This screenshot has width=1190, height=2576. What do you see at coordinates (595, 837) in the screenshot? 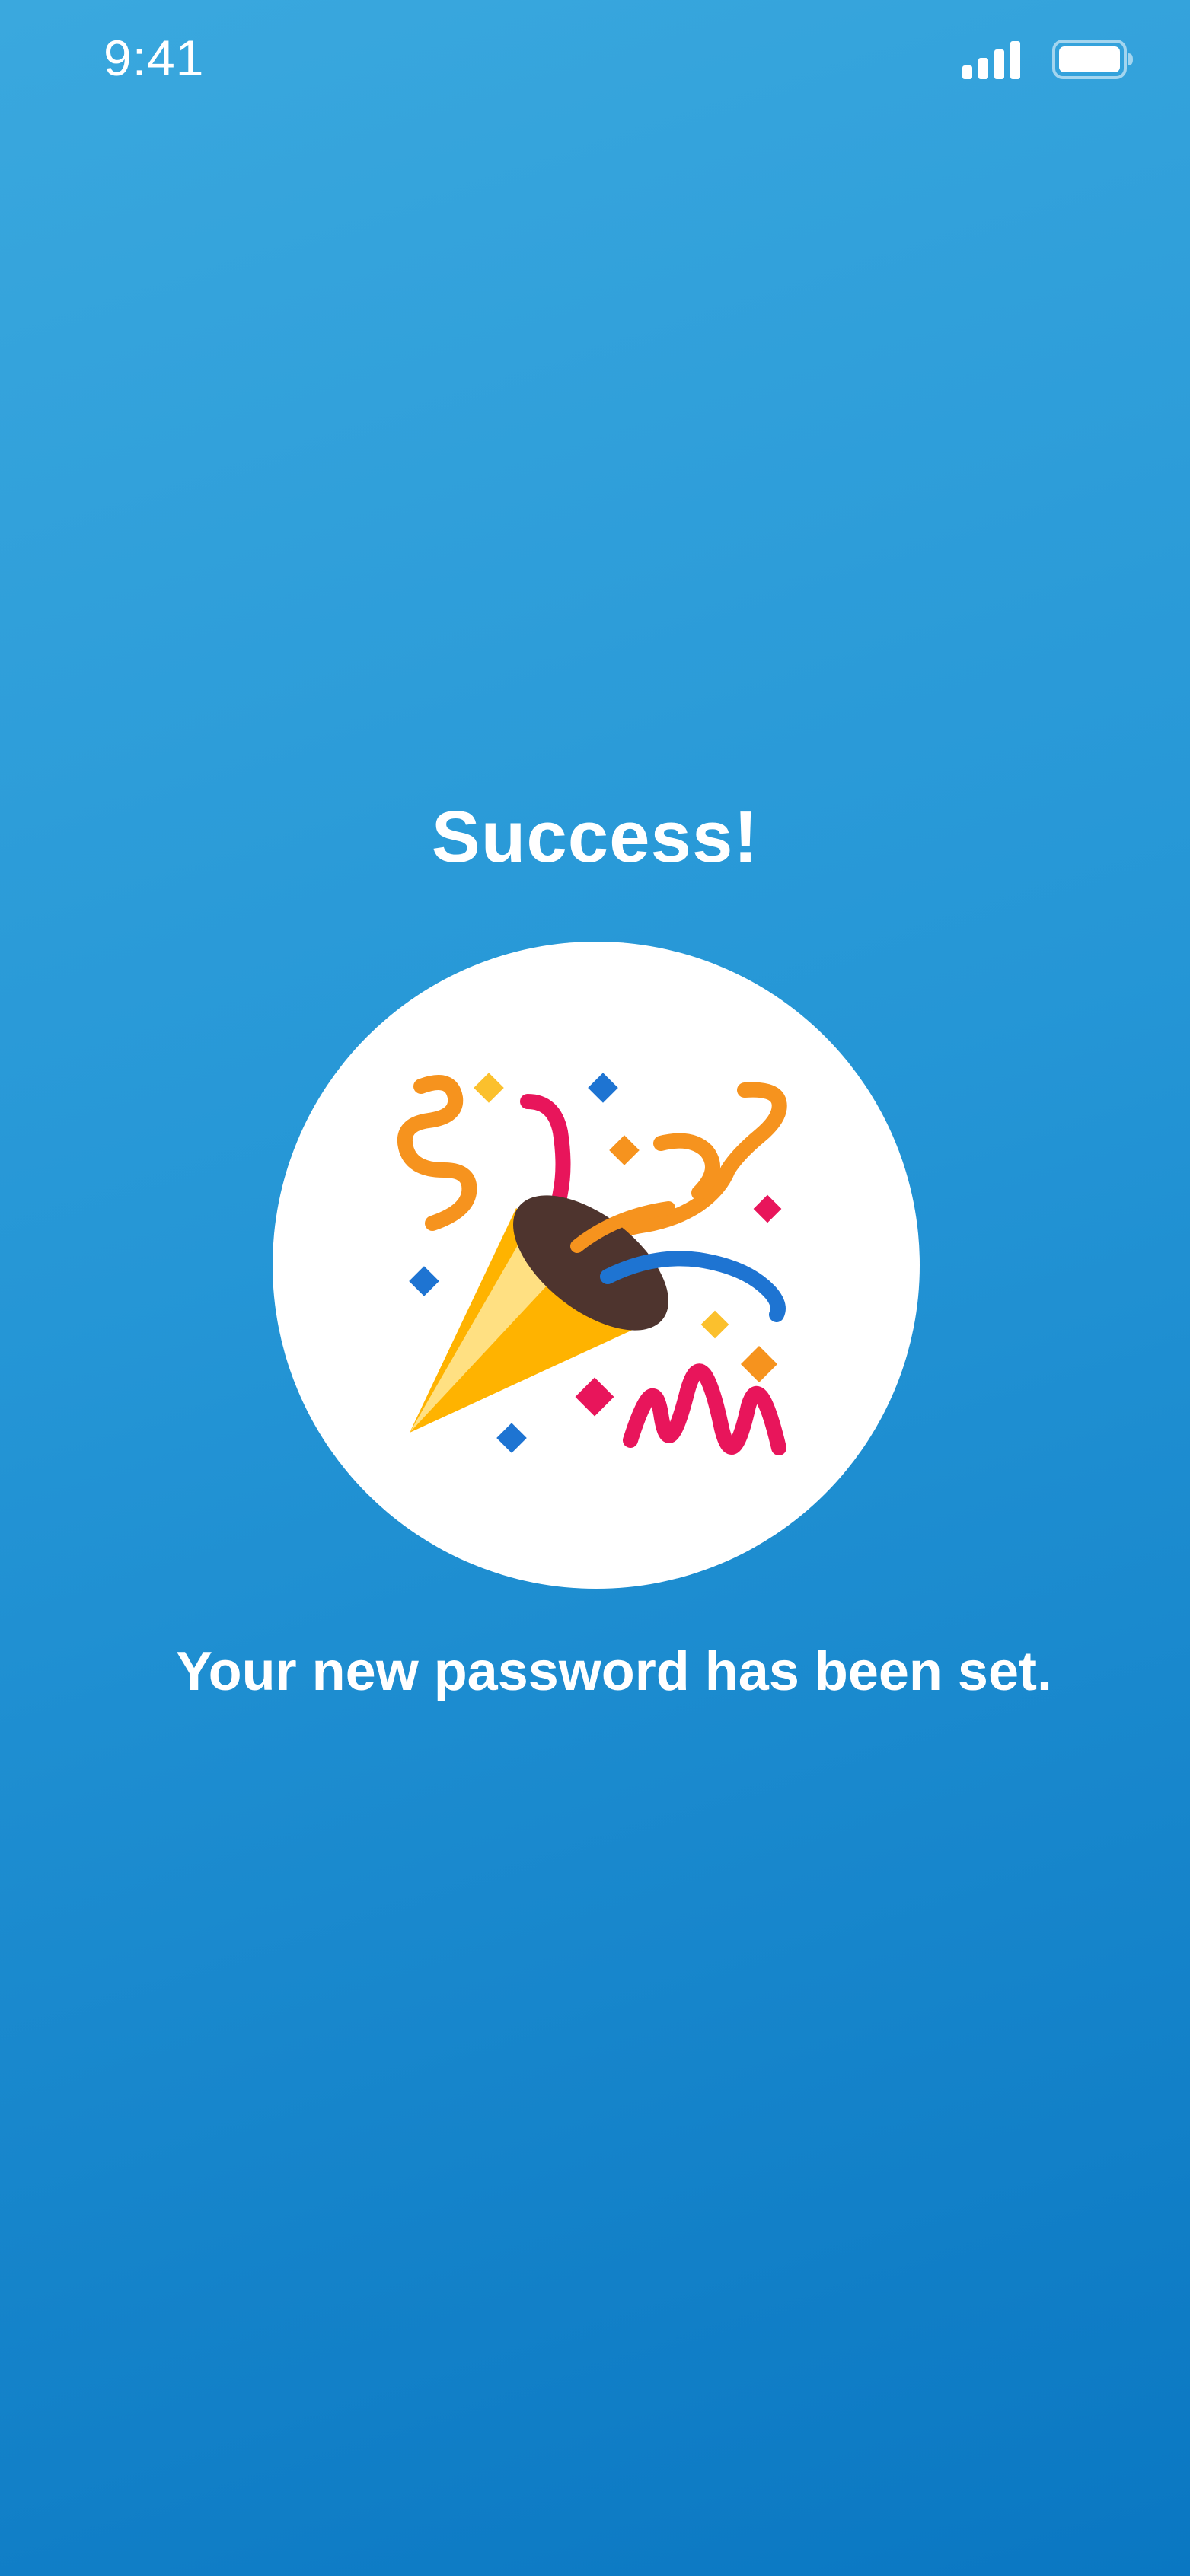
I see `page-title: Success!` at bounding box center [595, 837].